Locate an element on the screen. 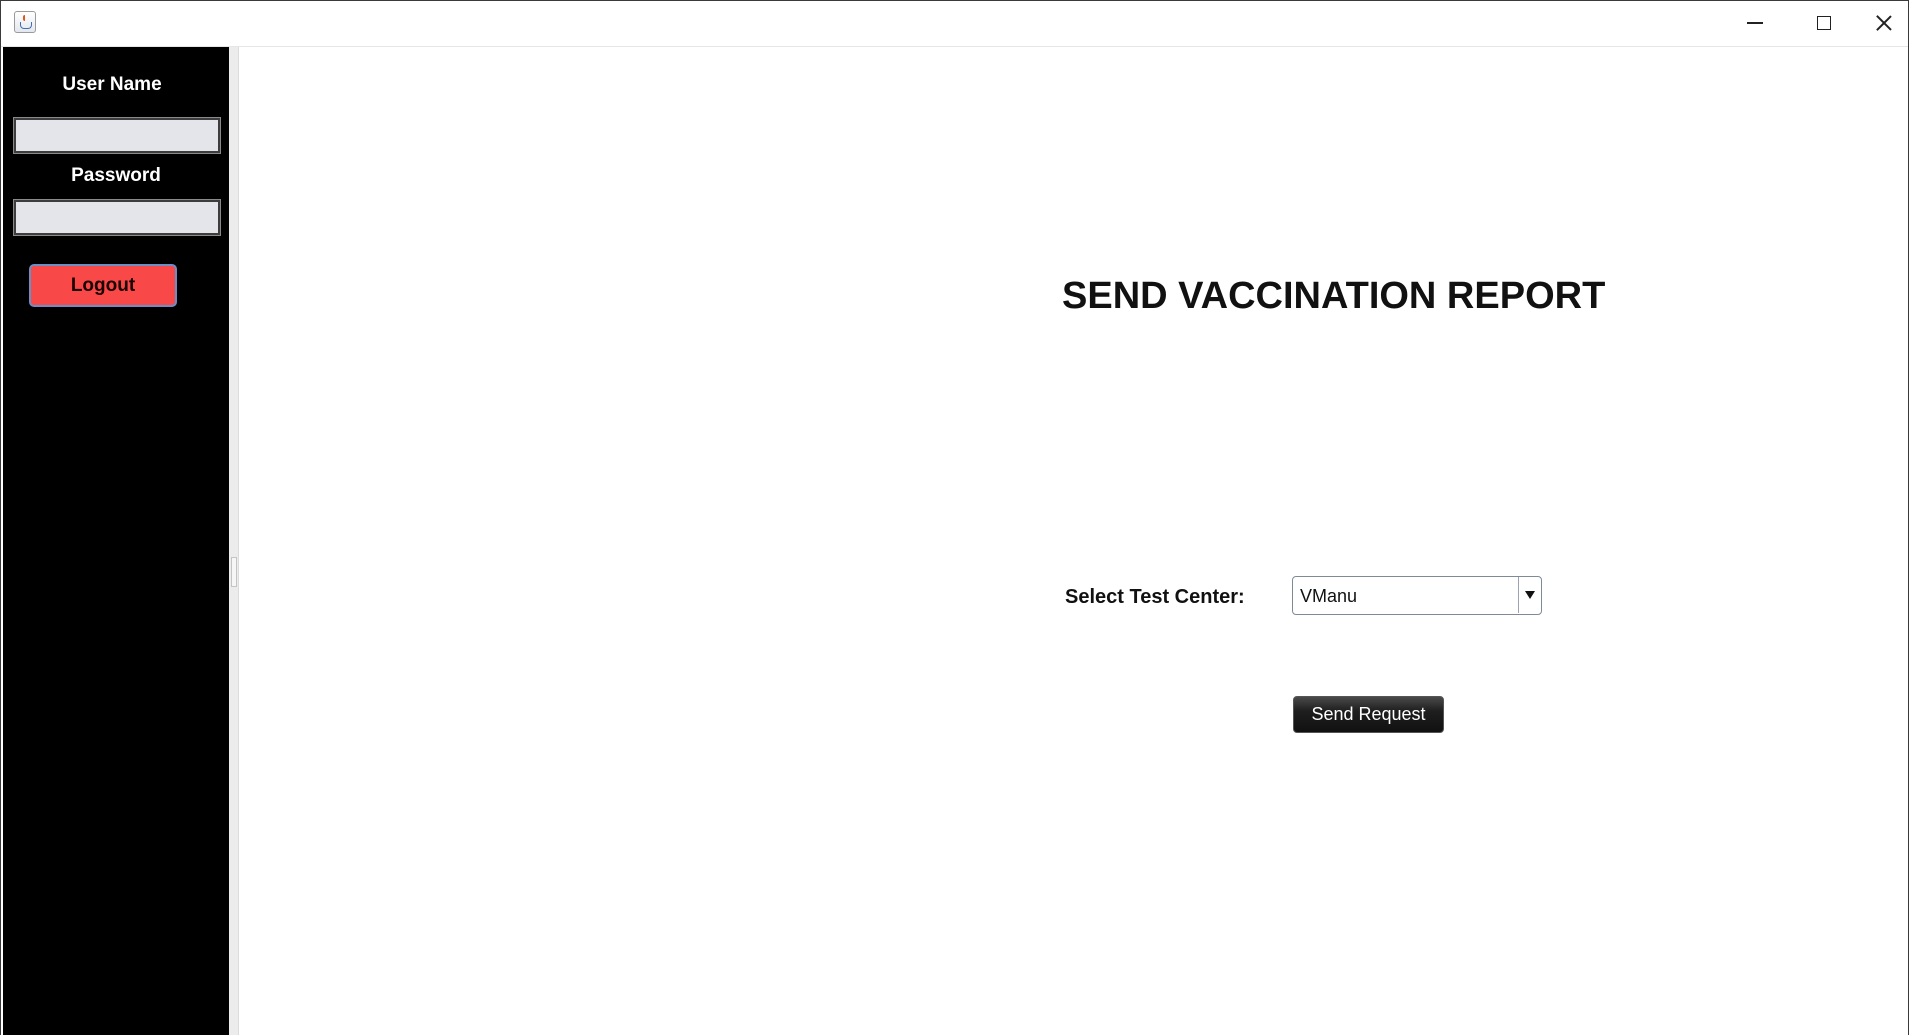 The image size is (1909, 1035). maximize-icon is located at coordinates (1824, 23).